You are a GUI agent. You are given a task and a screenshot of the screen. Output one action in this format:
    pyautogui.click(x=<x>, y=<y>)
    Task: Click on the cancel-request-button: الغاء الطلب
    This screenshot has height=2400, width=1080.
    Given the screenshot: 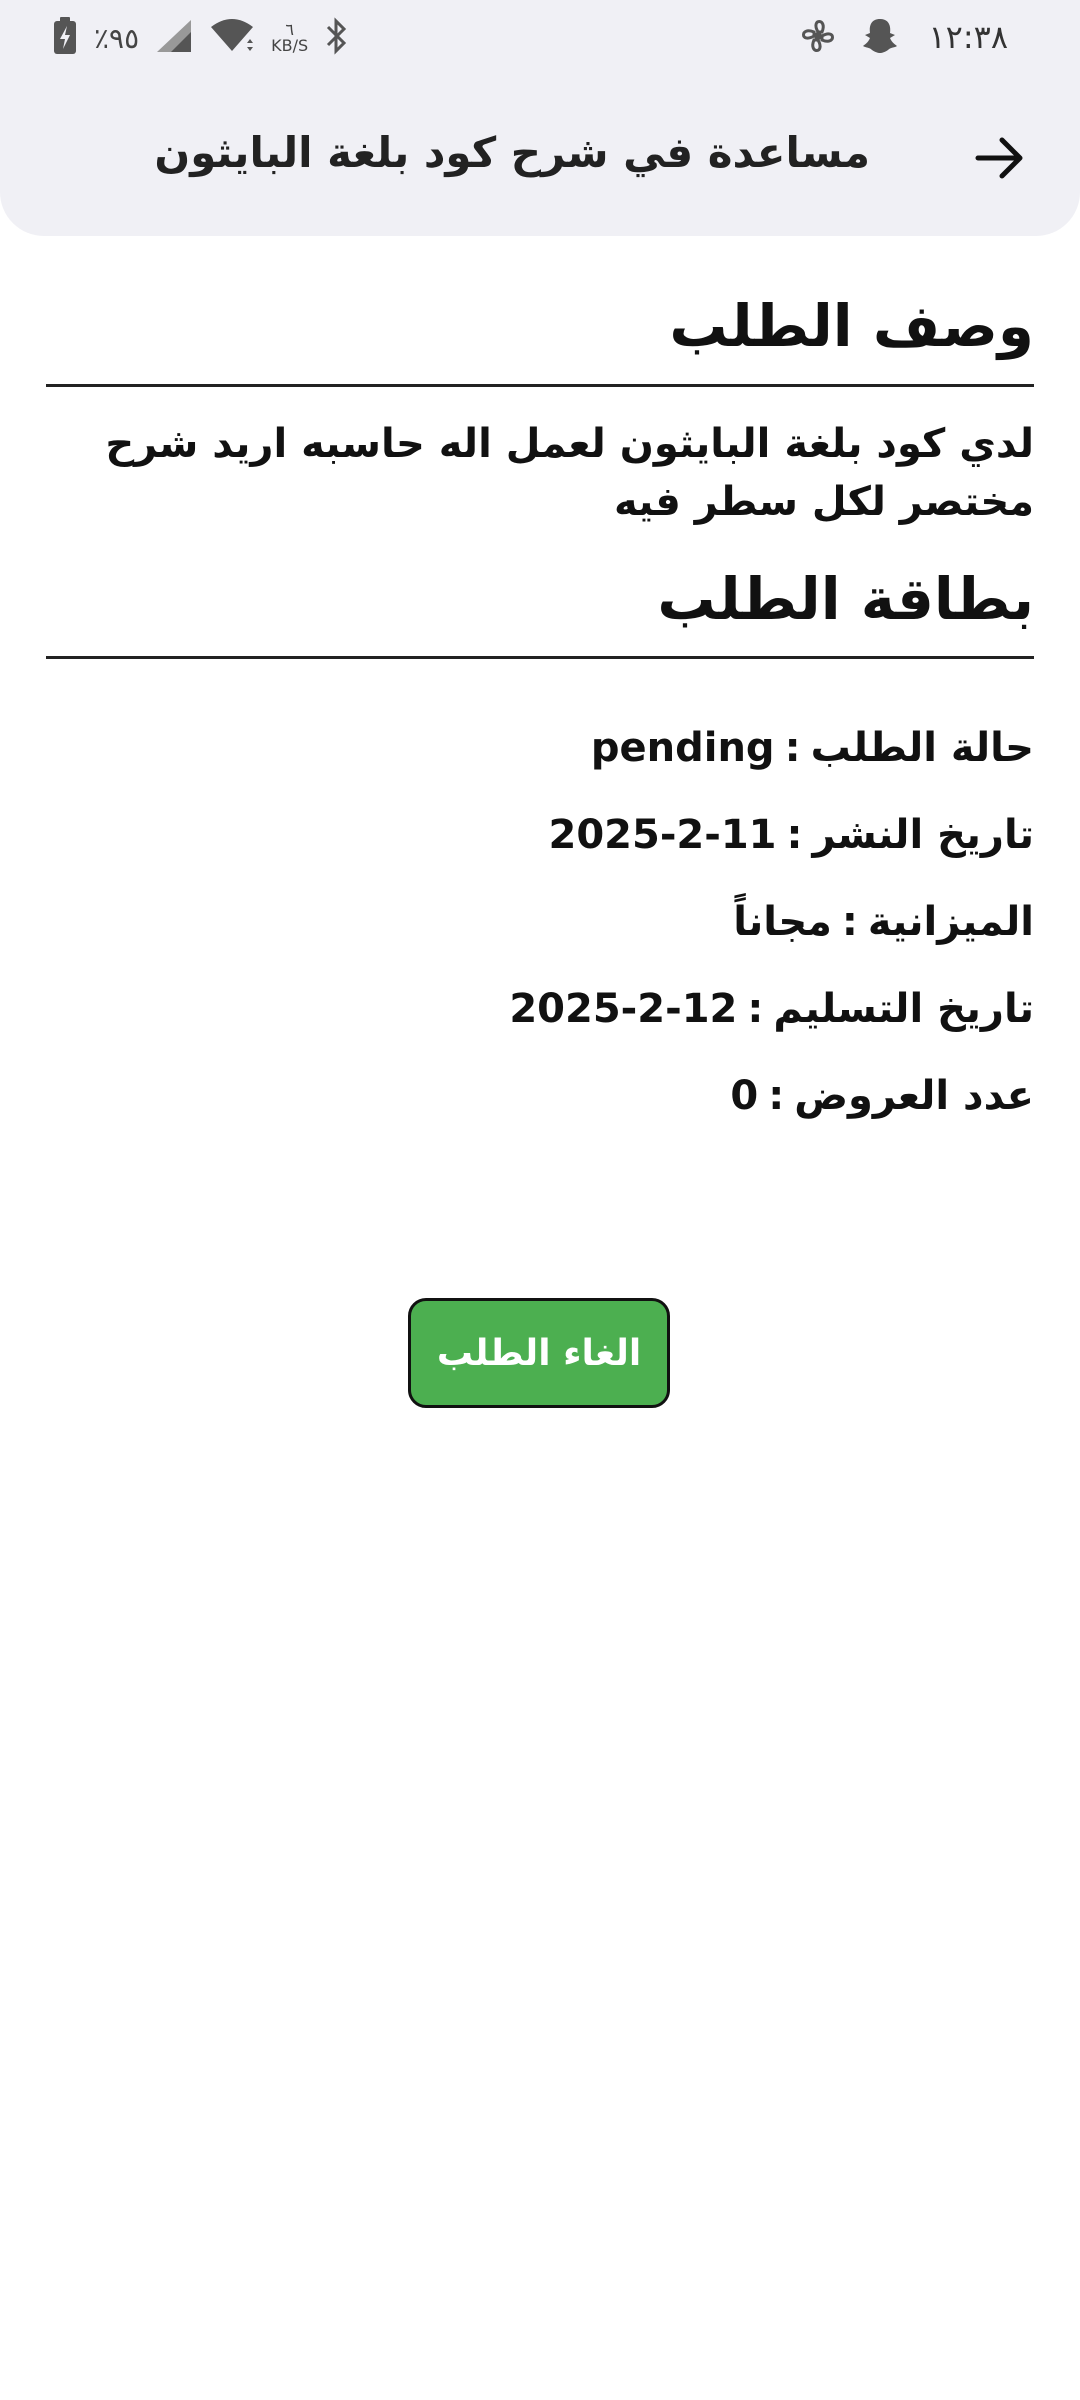 What is the action you would take?
    pyautogui.click(x=539, y=1353)
    